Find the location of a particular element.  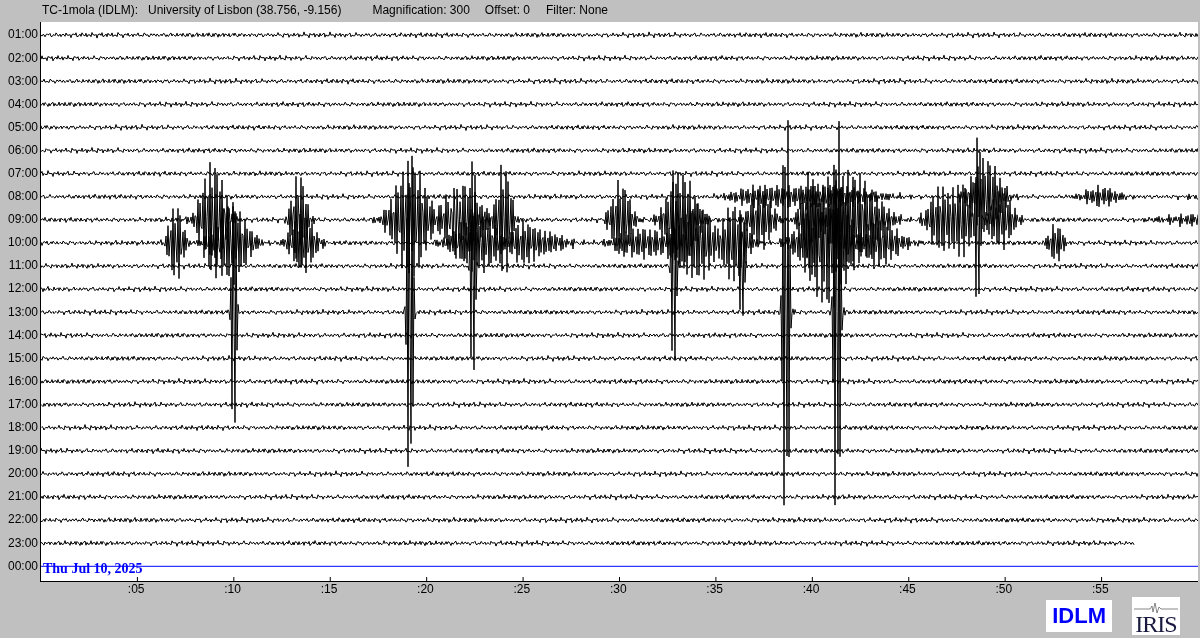

hour-label: 01:00 is located at coordinates (22, 35).